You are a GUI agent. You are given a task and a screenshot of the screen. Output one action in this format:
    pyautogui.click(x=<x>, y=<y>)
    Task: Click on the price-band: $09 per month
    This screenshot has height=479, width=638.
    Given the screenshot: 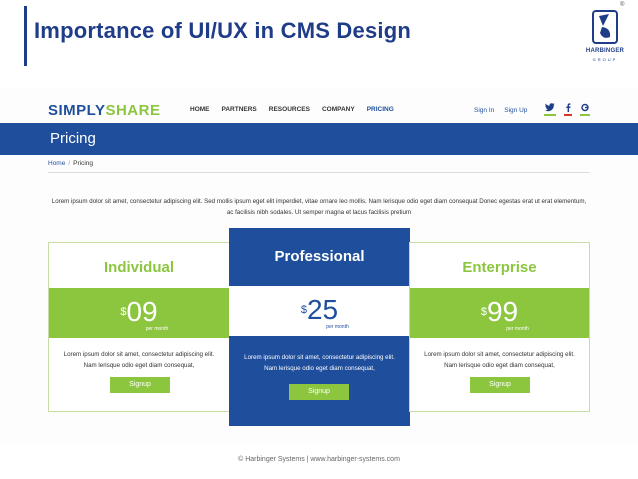 What is the action you would take?
    pyautogui.click(x=139, y=313)
    